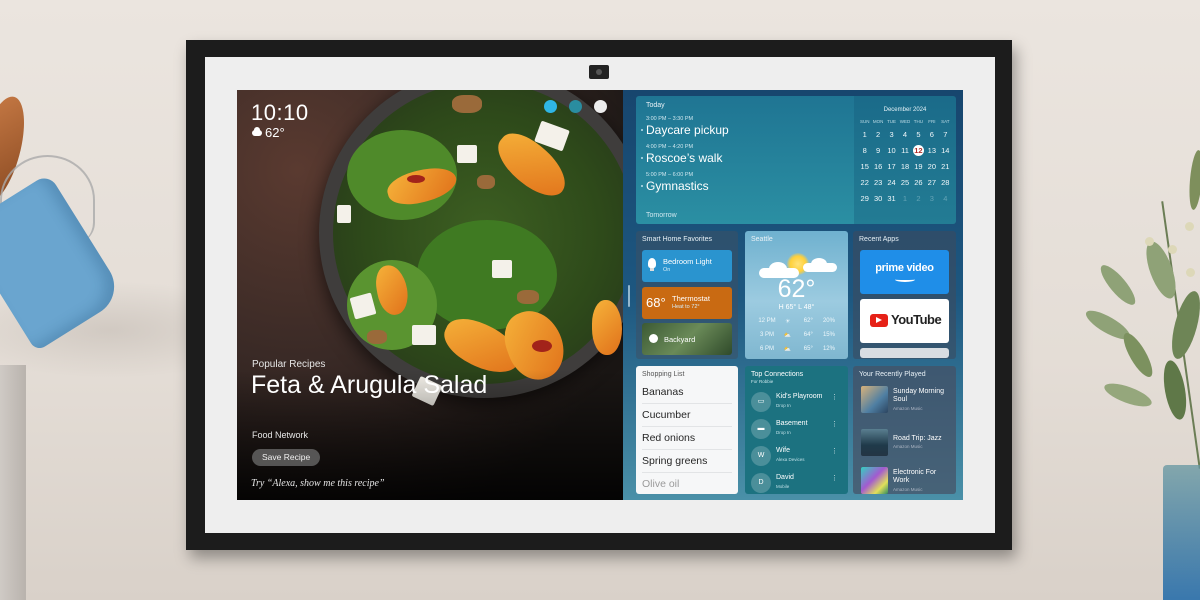 This screenshot has width=1200, height=600. Describe the element at coordinates (686, 307) in the screenshot. I see `device-state: Heat to 72°` at that location.